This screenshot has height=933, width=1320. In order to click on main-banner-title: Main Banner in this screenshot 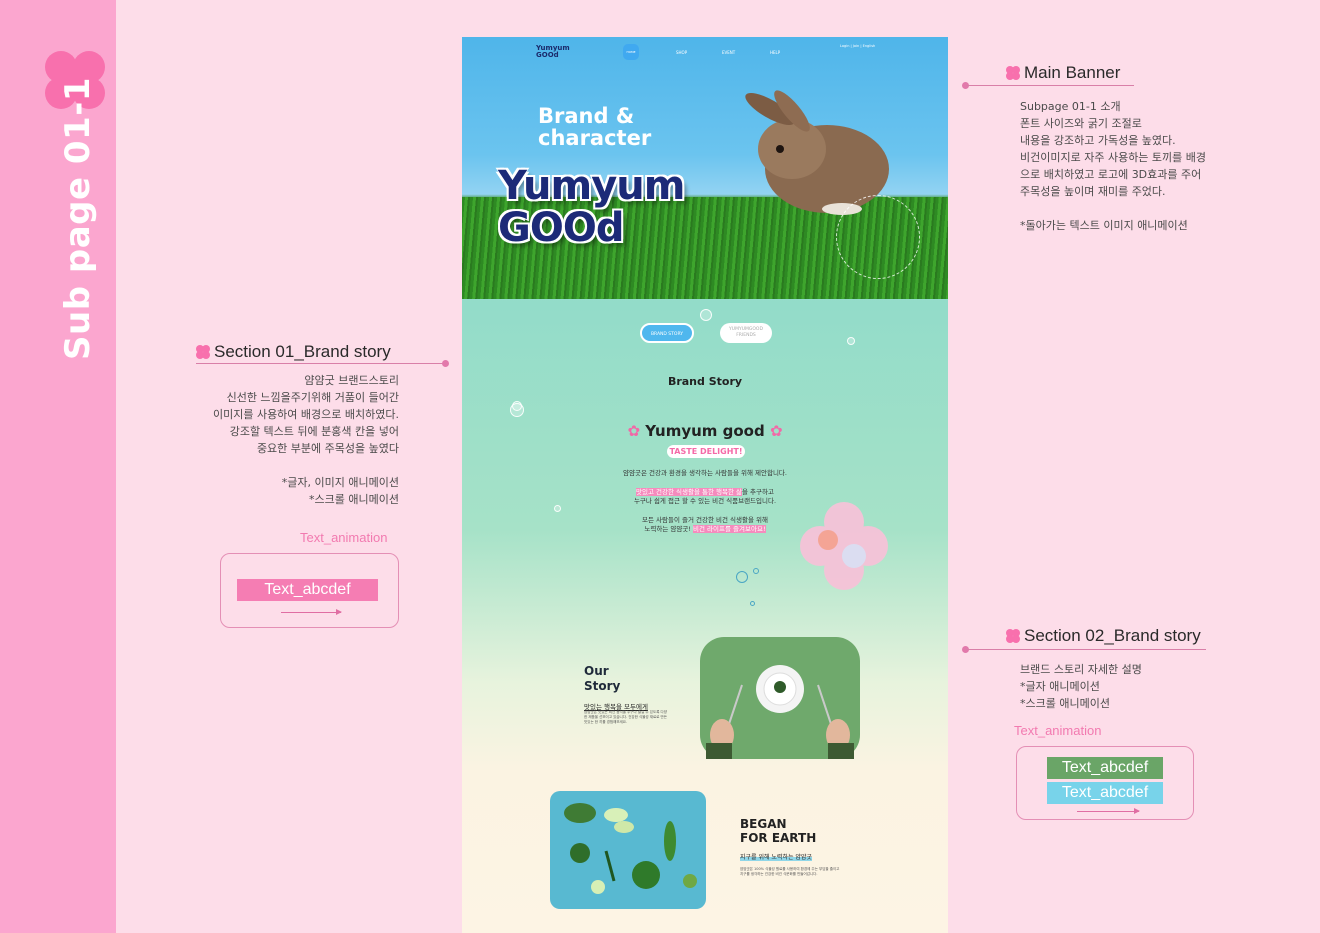, I will do `click(1063, 73)`.